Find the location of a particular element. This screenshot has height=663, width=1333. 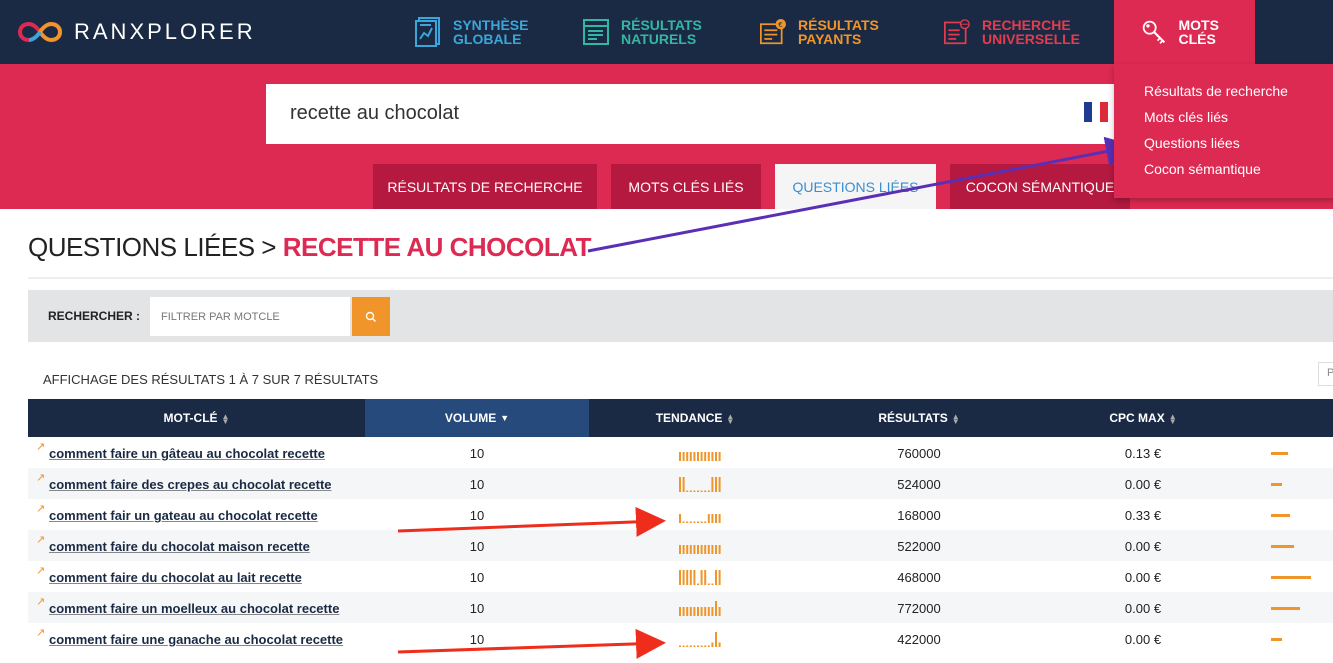

column-header-cpc-max: CPC MAX ▲ ▼ is located at coordinates (1143, 418).